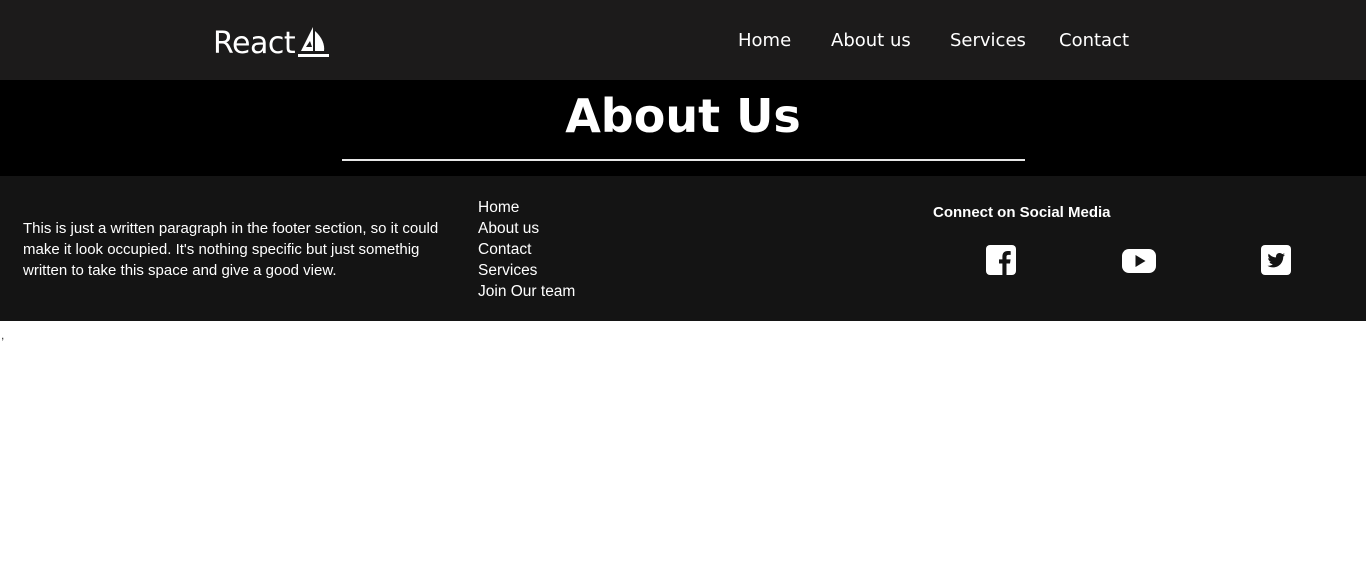 The image size is (1366, 568). I want to click on social-heading: Connect on Social Media, so click(1022, 212).